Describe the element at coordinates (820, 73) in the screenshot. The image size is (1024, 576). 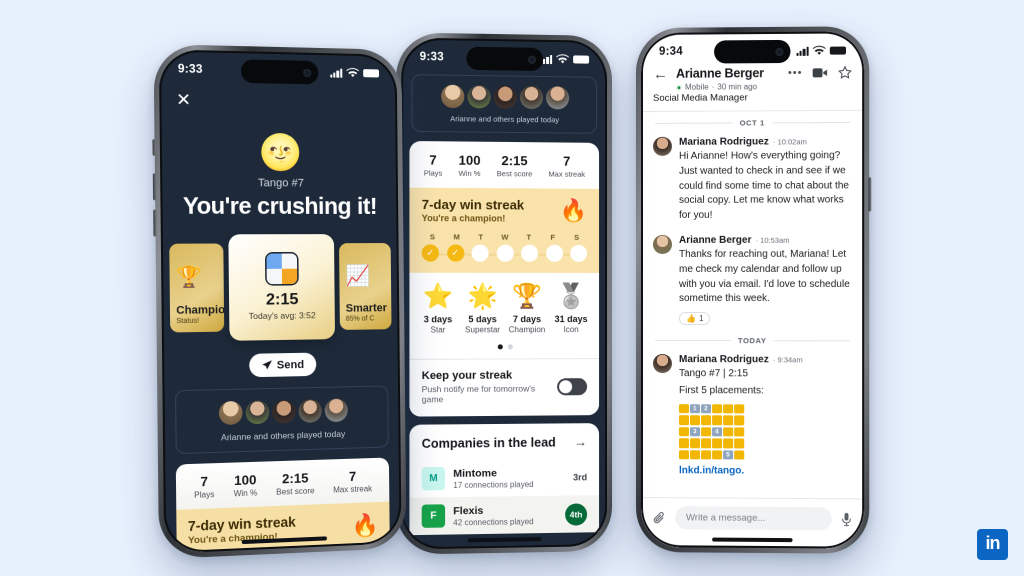
I see `video-camera-icon` at that location.